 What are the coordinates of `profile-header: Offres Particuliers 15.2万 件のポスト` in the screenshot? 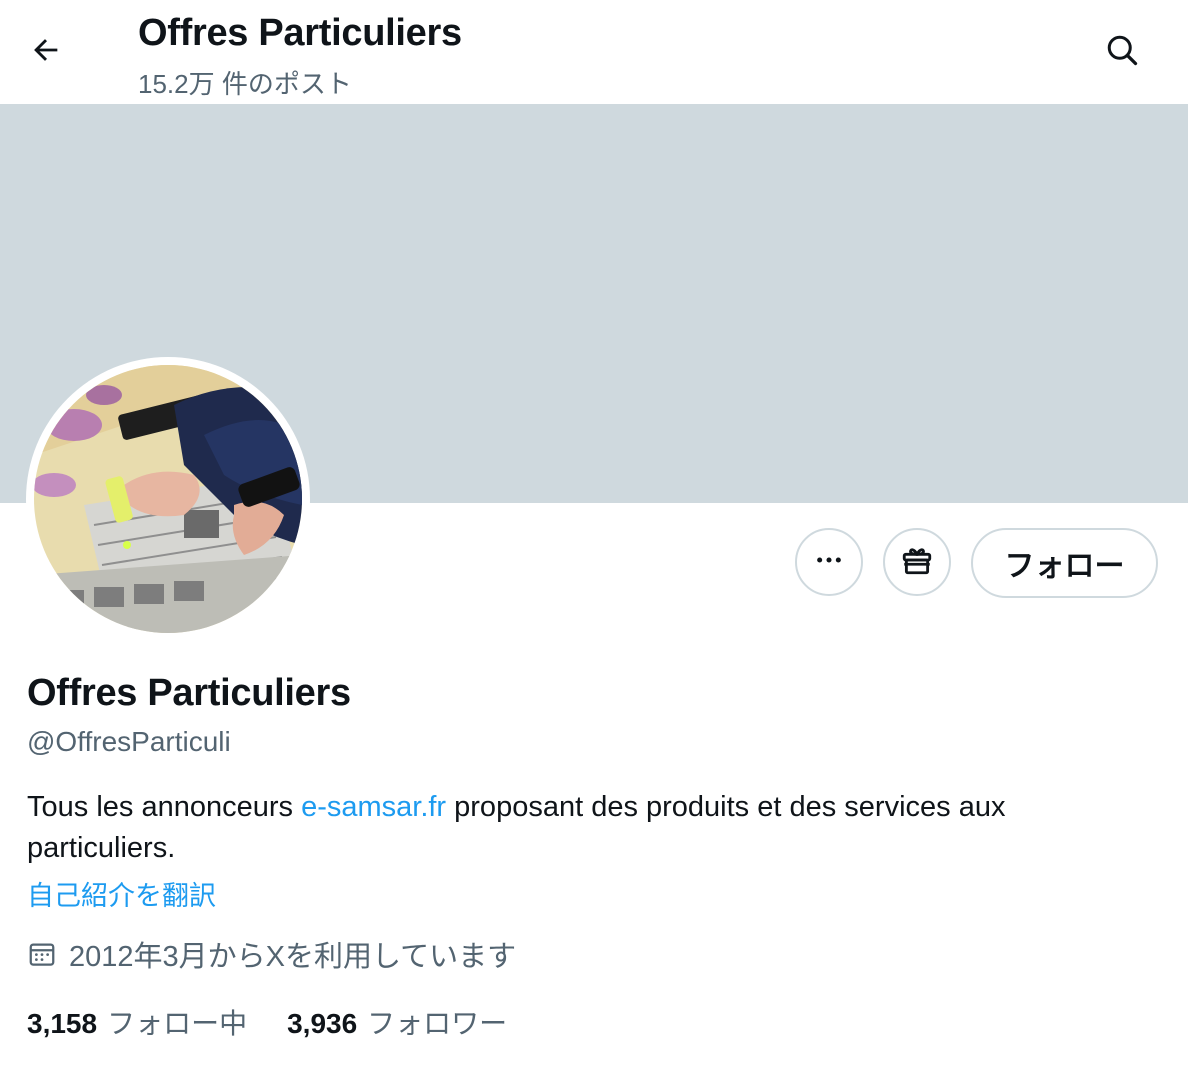 It's located at (594, 52).